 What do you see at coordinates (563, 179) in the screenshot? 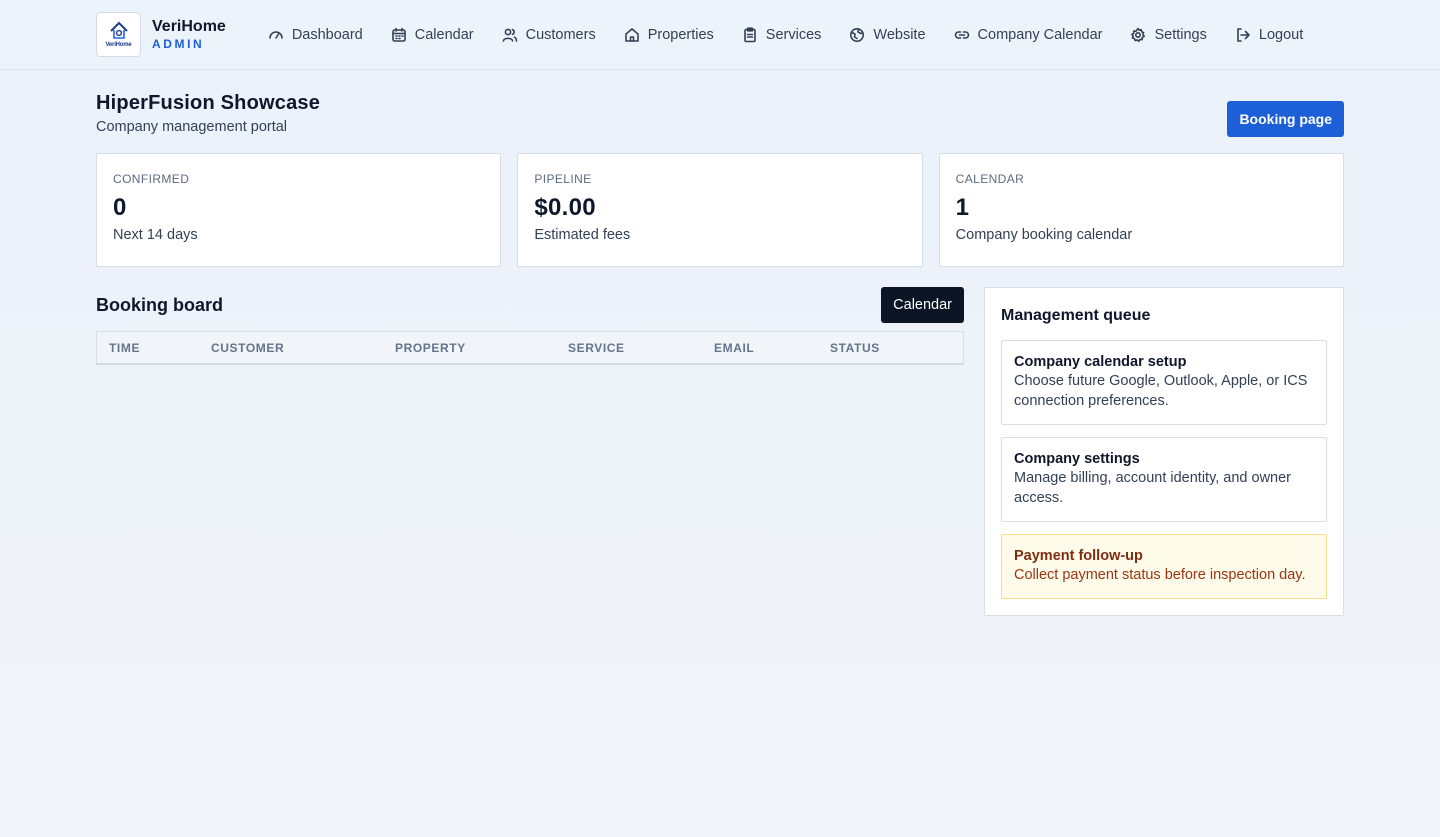
I see `stat-label: Pipeline` at bounding box center [563, 179].